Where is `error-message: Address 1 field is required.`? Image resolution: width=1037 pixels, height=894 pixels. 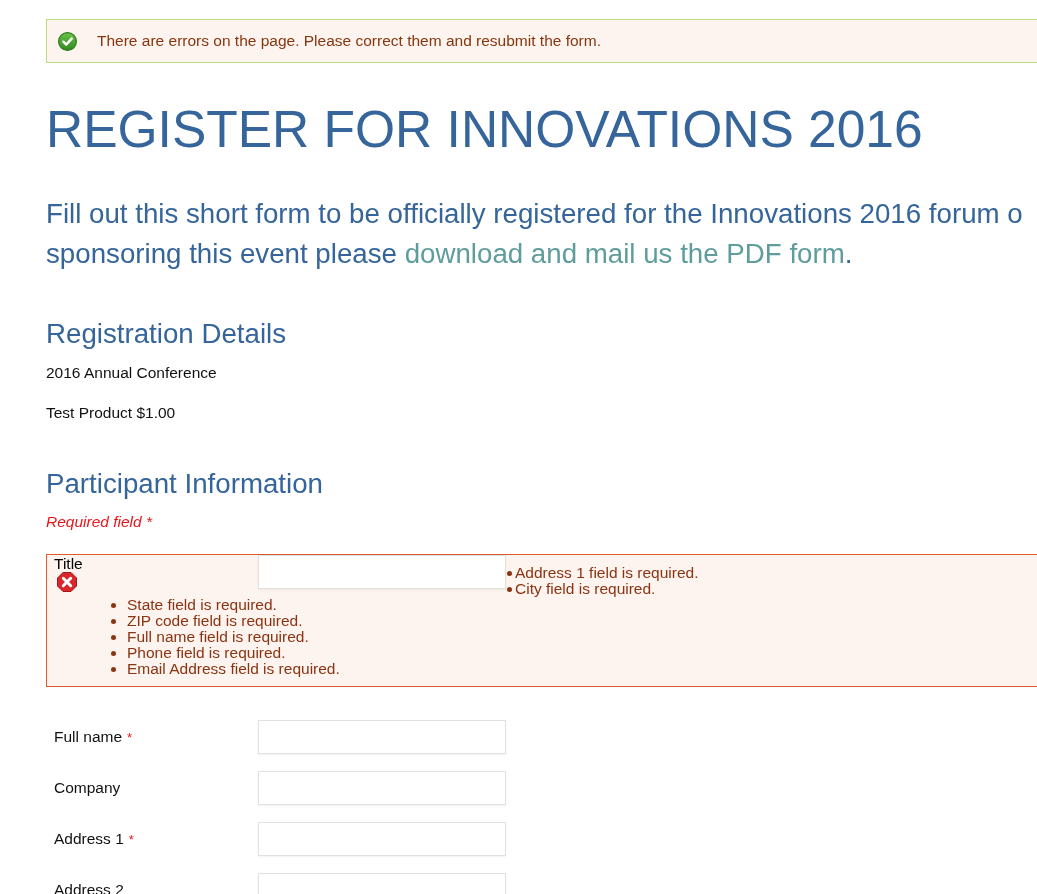
error-message: Address 1 field is required. is located at coordinates (607, 573).